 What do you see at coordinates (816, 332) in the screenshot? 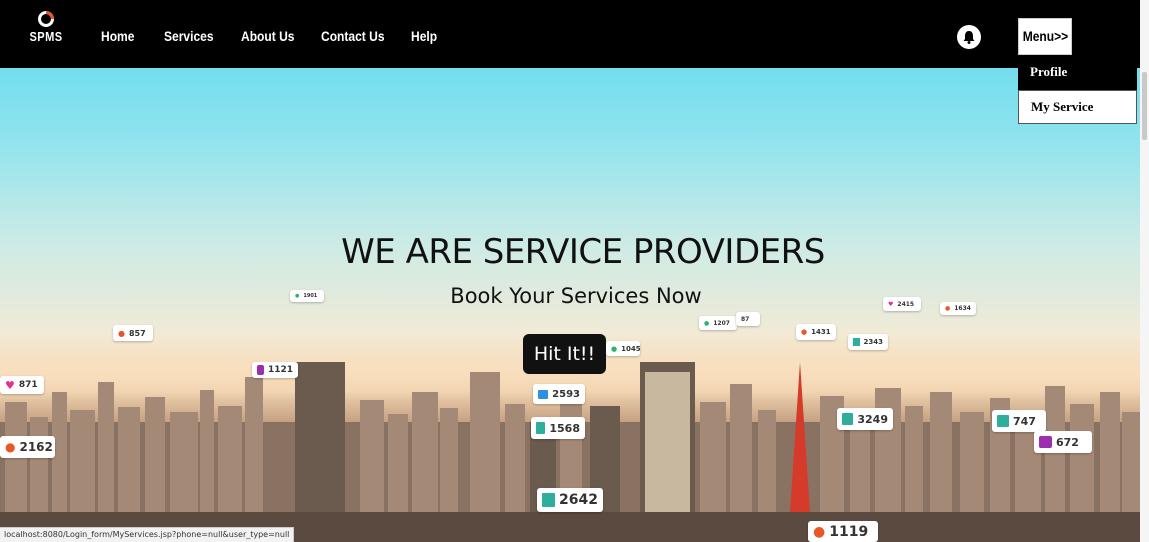
I see `notification-badge: ● 1431` at bounding box center [816, 332].